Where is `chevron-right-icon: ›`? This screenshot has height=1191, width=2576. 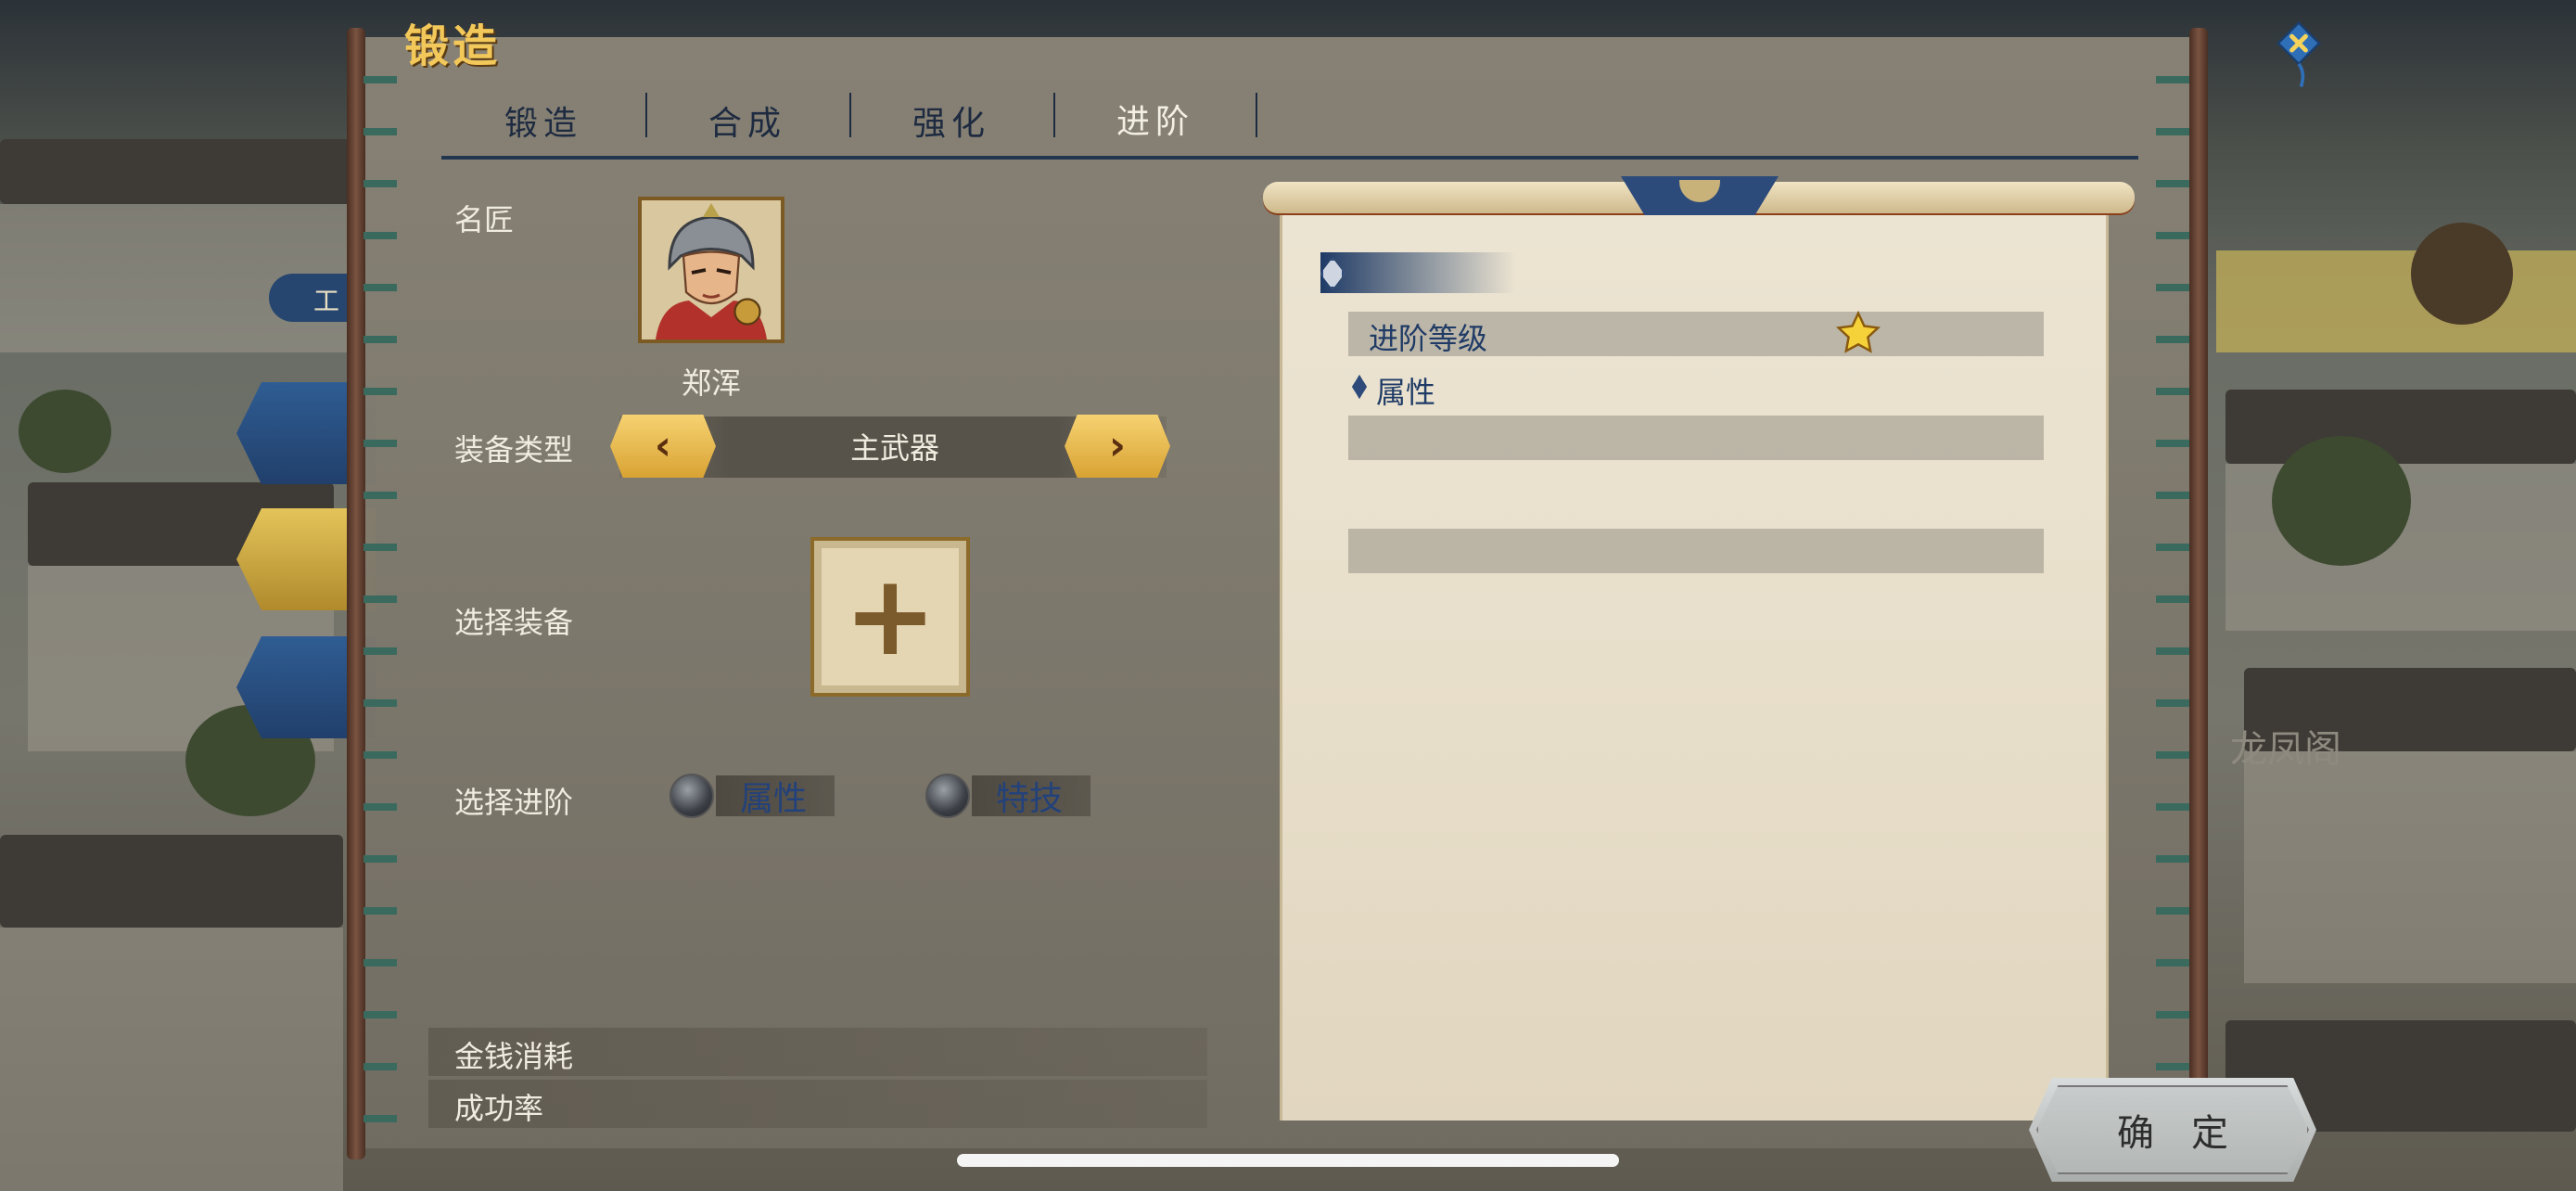 chevron-right-icon: › is located at coordinates (1117, 445).